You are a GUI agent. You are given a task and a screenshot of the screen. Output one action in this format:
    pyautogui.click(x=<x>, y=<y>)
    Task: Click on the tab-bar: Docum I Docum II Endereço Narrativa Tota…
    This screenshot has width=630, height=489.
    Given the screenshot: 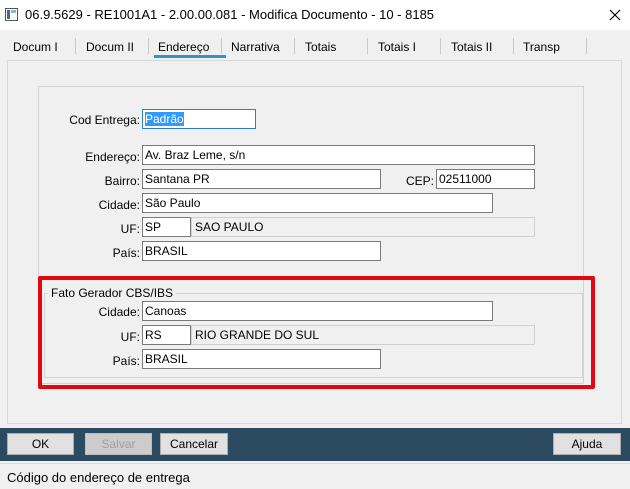 What is the action you would take?
    pyautogui.click(x=315, y=46)
    